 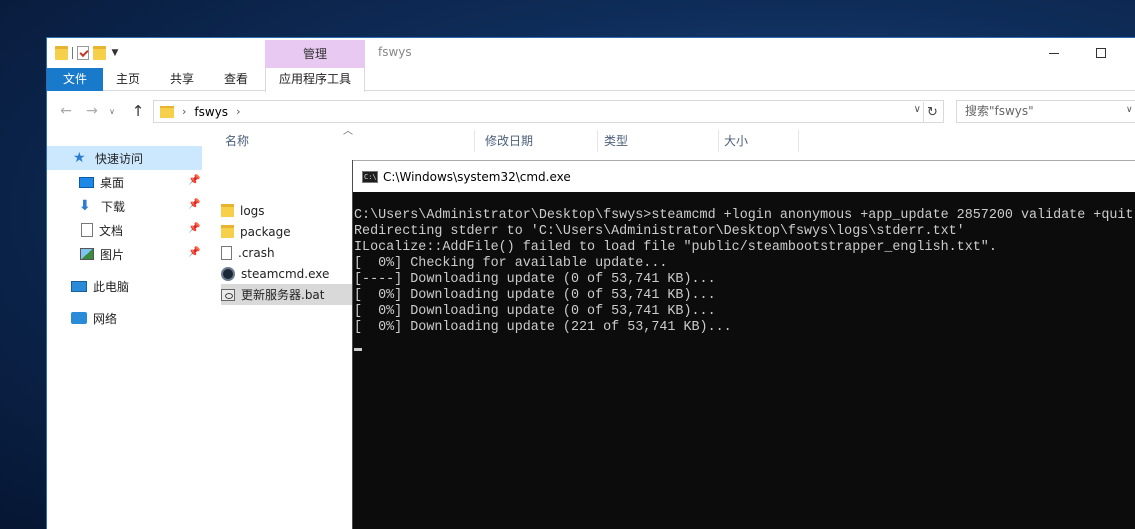 I want to click on nav-item-label: 此电脑, so click(x=111, y=286).